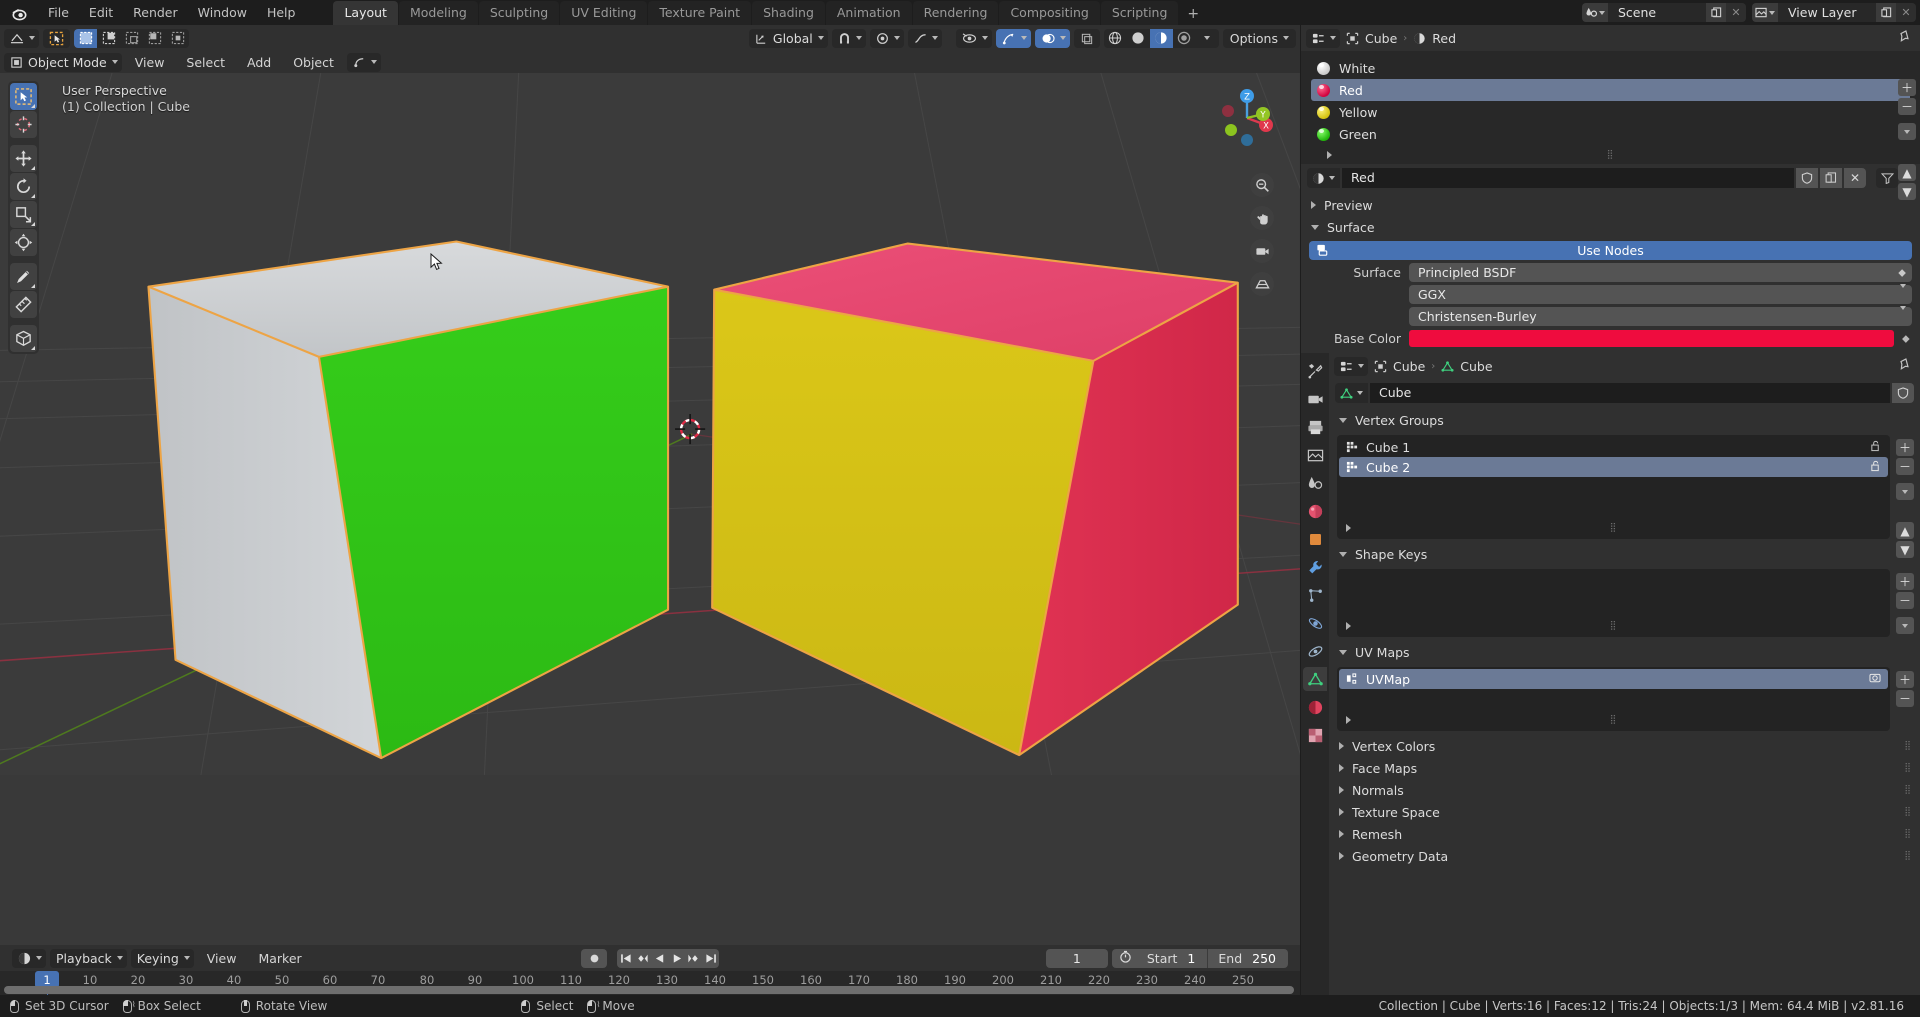  What do you see at coordinates (1660, 316) in the screenshot?
I see `subsurface-method-value: Christensen-Burley` at bounding box center [1660, 316].